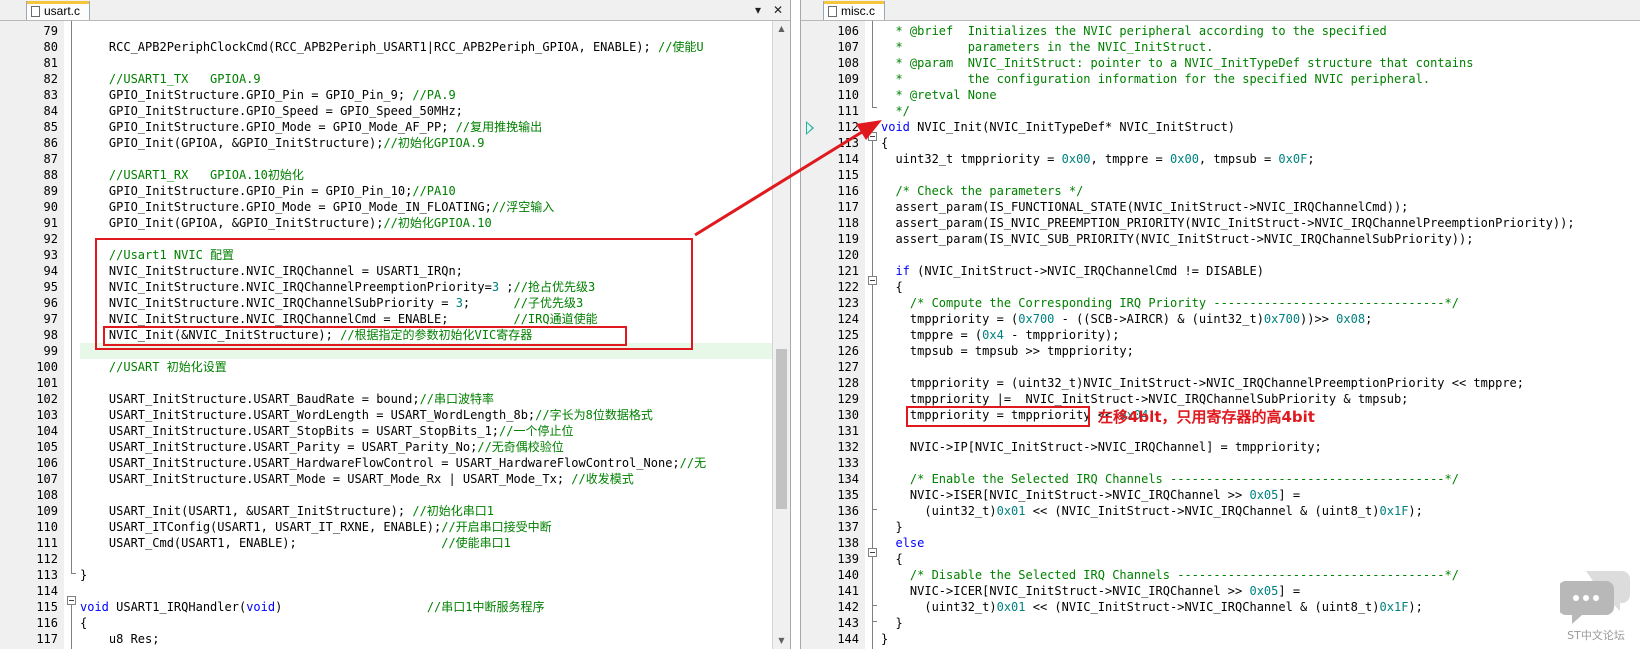 This screenshot has height=649, width=1640. I want to click on scrollbar-thumb, so click(781, 429).